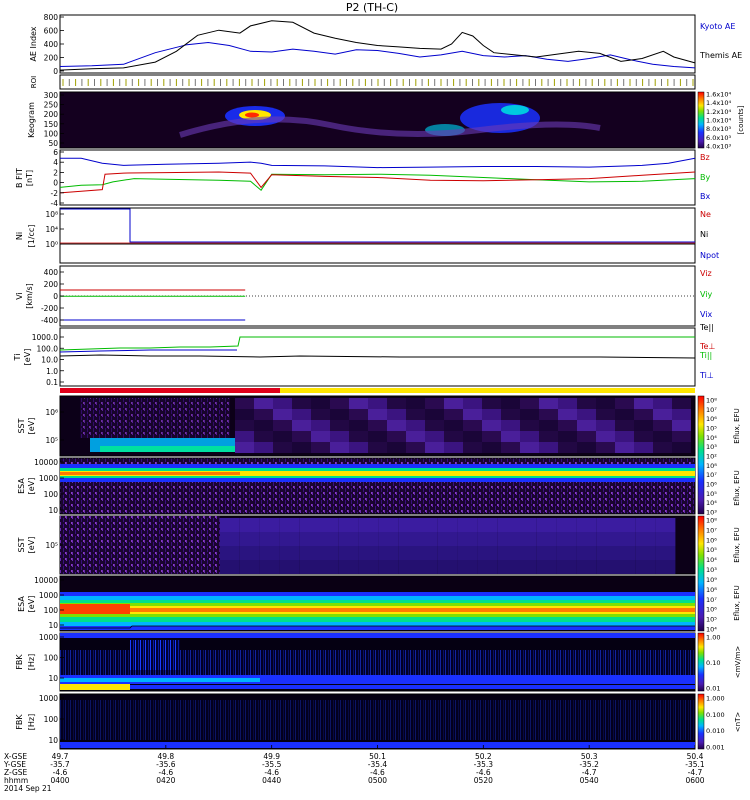 This screenshot has height=800, width=750. I want to click on keogram-tick-label: 50, so click(53, 143).